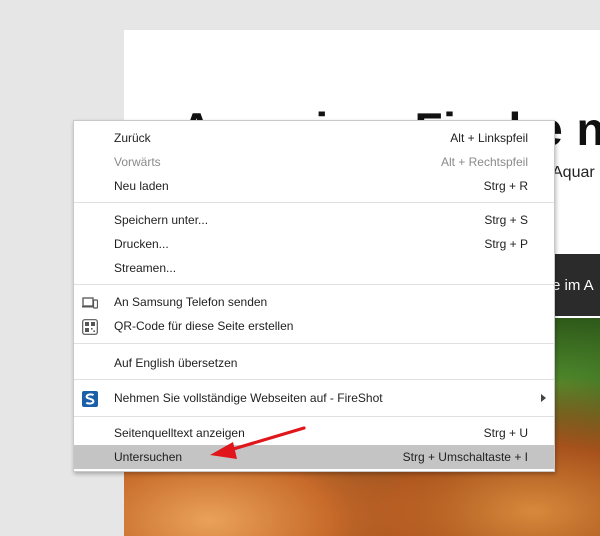 This screenshot has height=536, width=600. Describe the element at coordinates (314, 457) in the screenshot. I see `menu-item-inspect: Untersuchen Strg + Umschaltaste + I` at that location.